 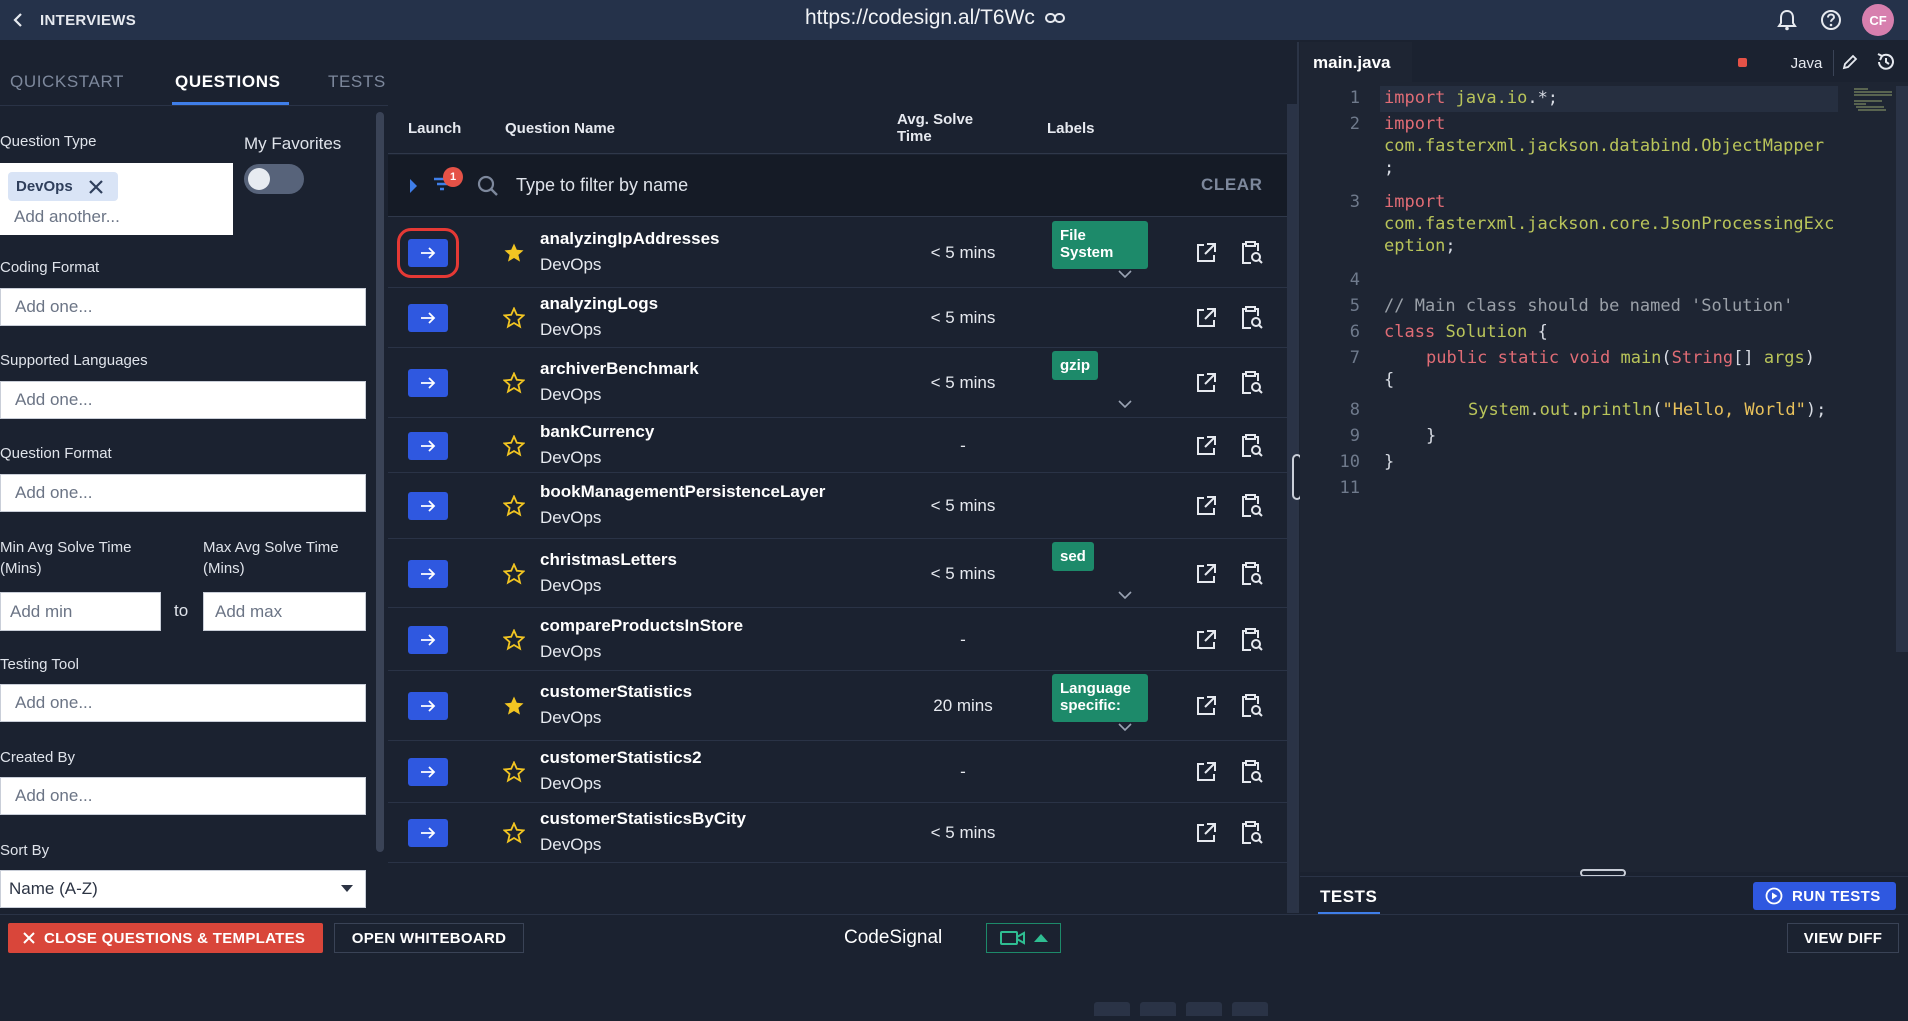 I want to click on question-name: bankCurrency, so click(x=597, y=432).